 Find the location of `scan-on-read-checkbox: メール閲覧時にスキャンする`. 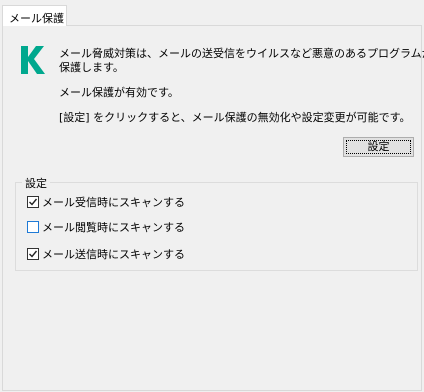

scan-on-read-checkbox: メール閲覧時にスキャンする is located at coordinates (106, 227).